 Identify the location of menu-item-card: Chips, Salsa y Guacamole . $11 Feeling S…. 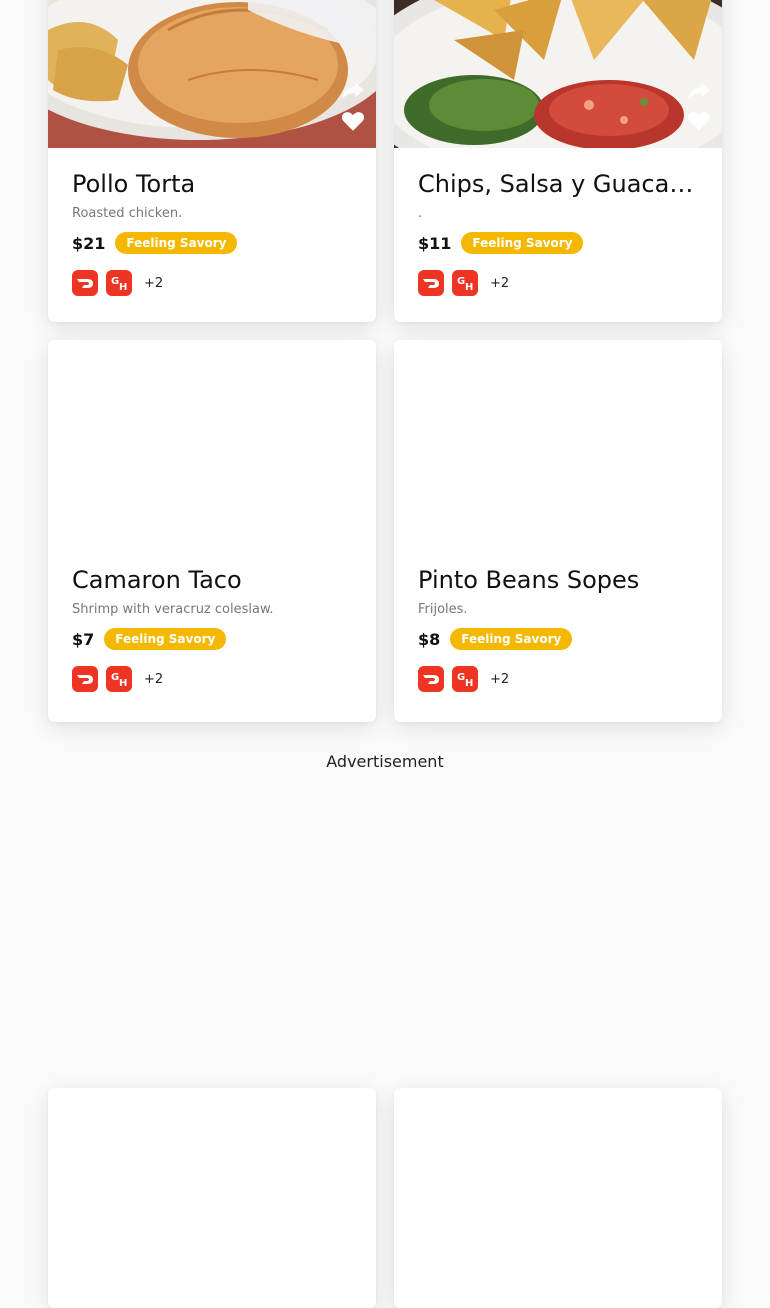
(558, 161).